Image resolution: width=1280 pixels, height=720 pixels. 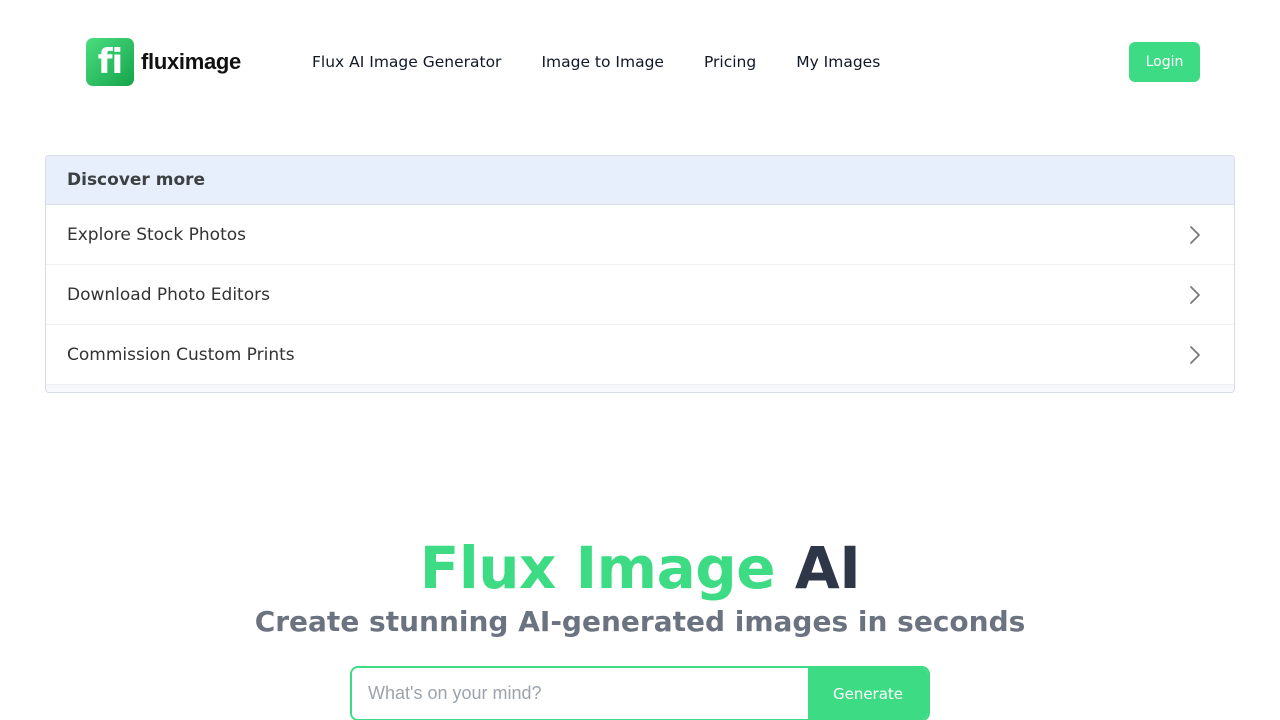 I want to click on logo-link: fi fluximage, so click(x=163, y=62).